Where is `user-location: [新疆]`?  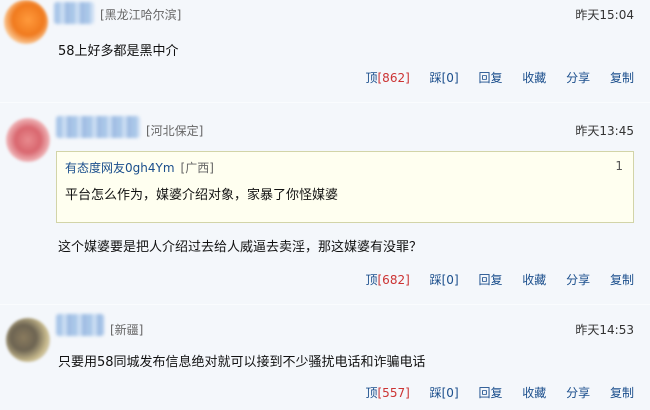
user-location: [新疆] is located at coordinates (127, 330).